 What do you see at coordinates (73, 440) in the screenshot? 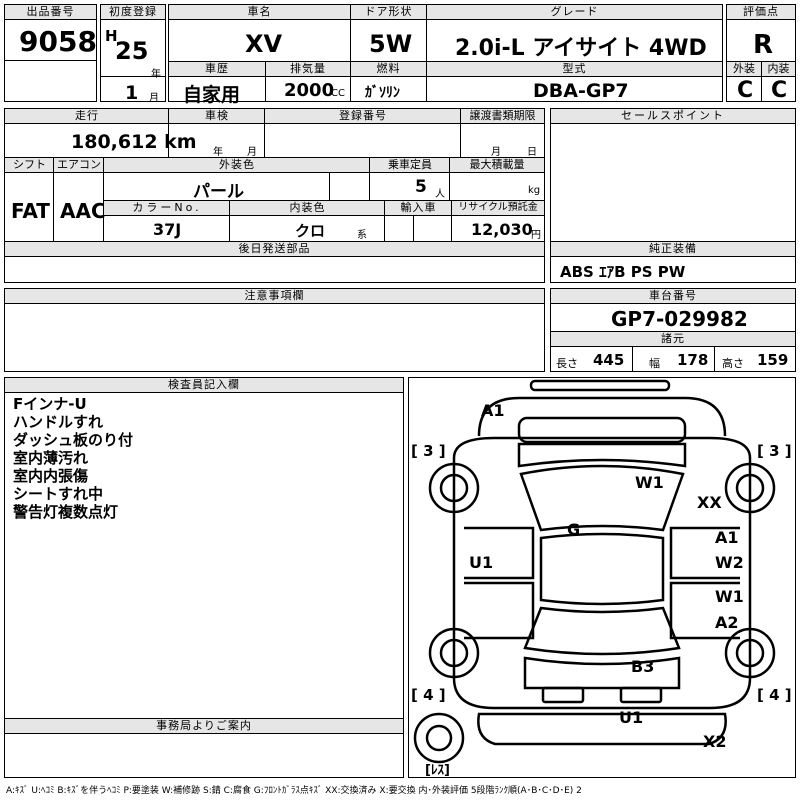
I see `remark-line: ダッシュ板のり付` at bounding box center [73, 440].